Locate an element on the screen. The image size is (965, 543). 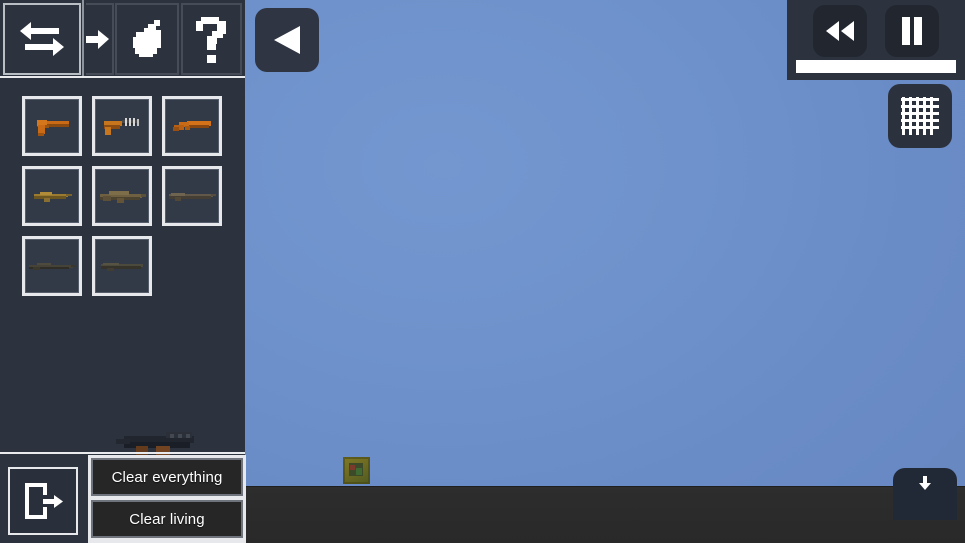
sawed-off-shotgun-sprite is located at coordinates (192, 126).